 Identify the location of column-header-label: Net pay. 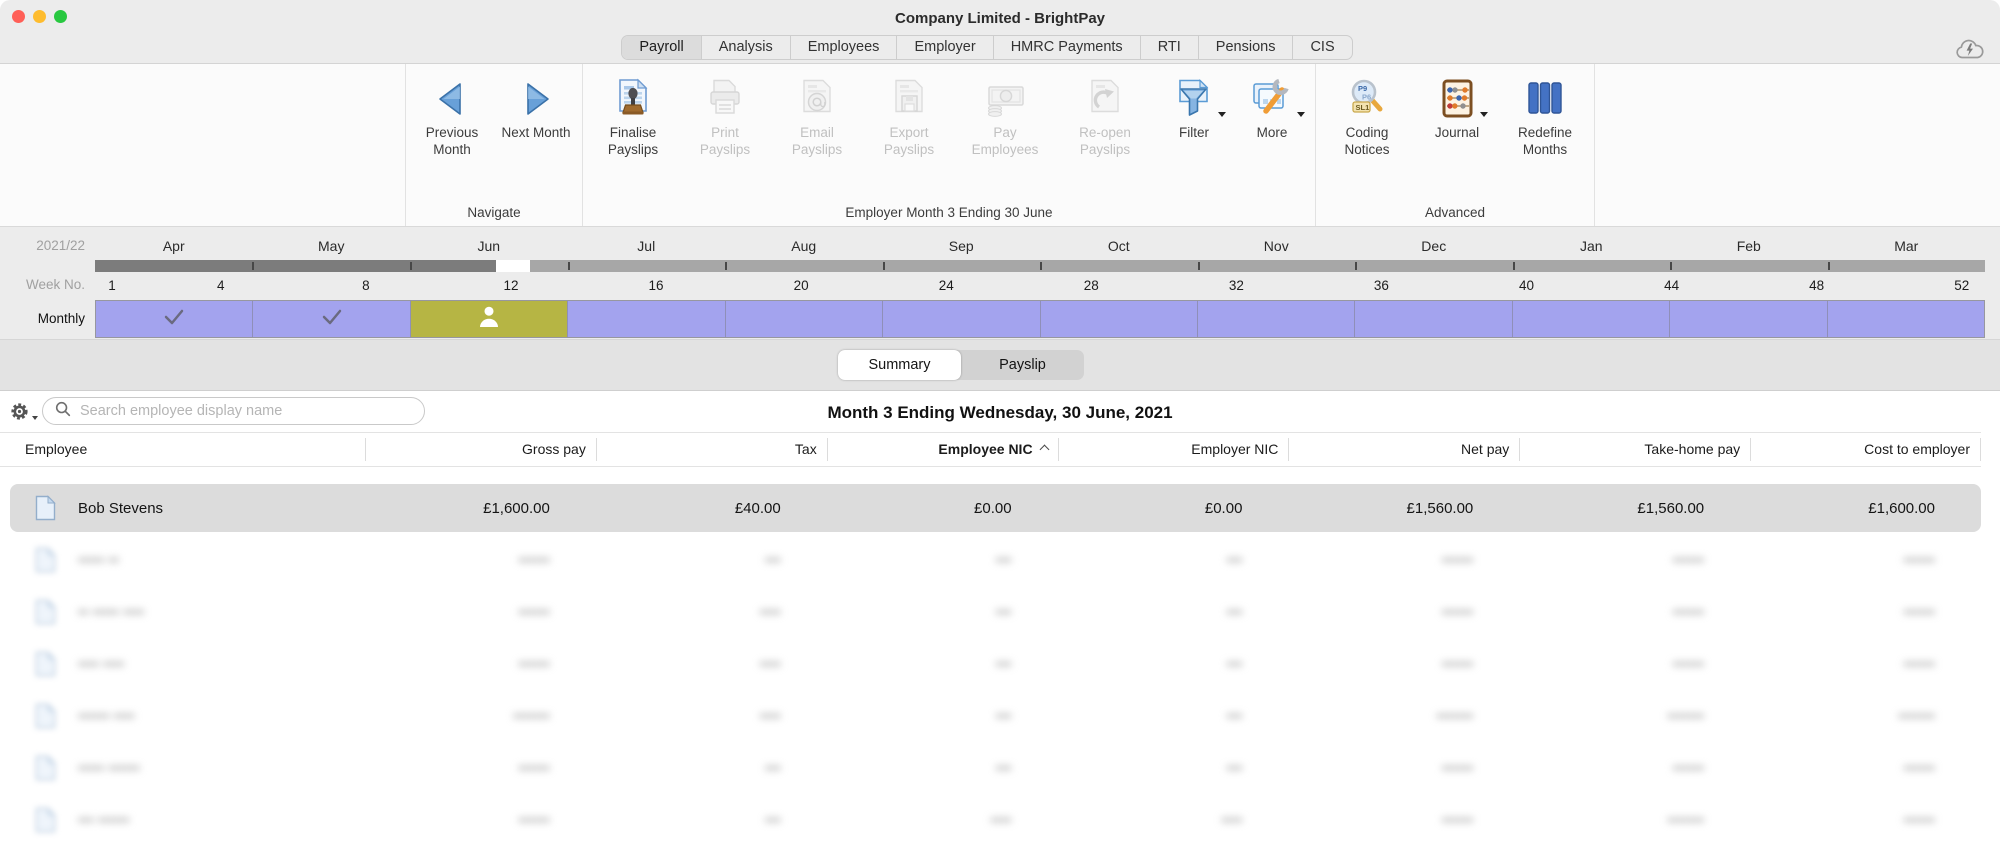
(1485, 449).